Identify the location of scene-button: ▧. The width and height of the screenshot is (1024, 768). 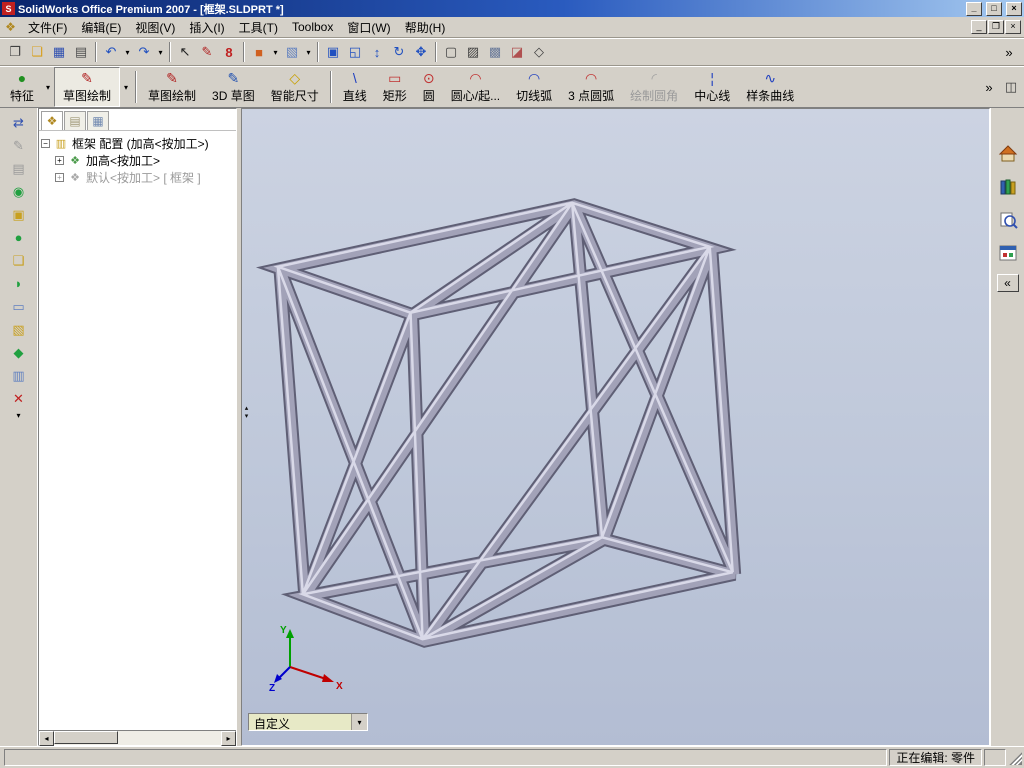
(292, 52).